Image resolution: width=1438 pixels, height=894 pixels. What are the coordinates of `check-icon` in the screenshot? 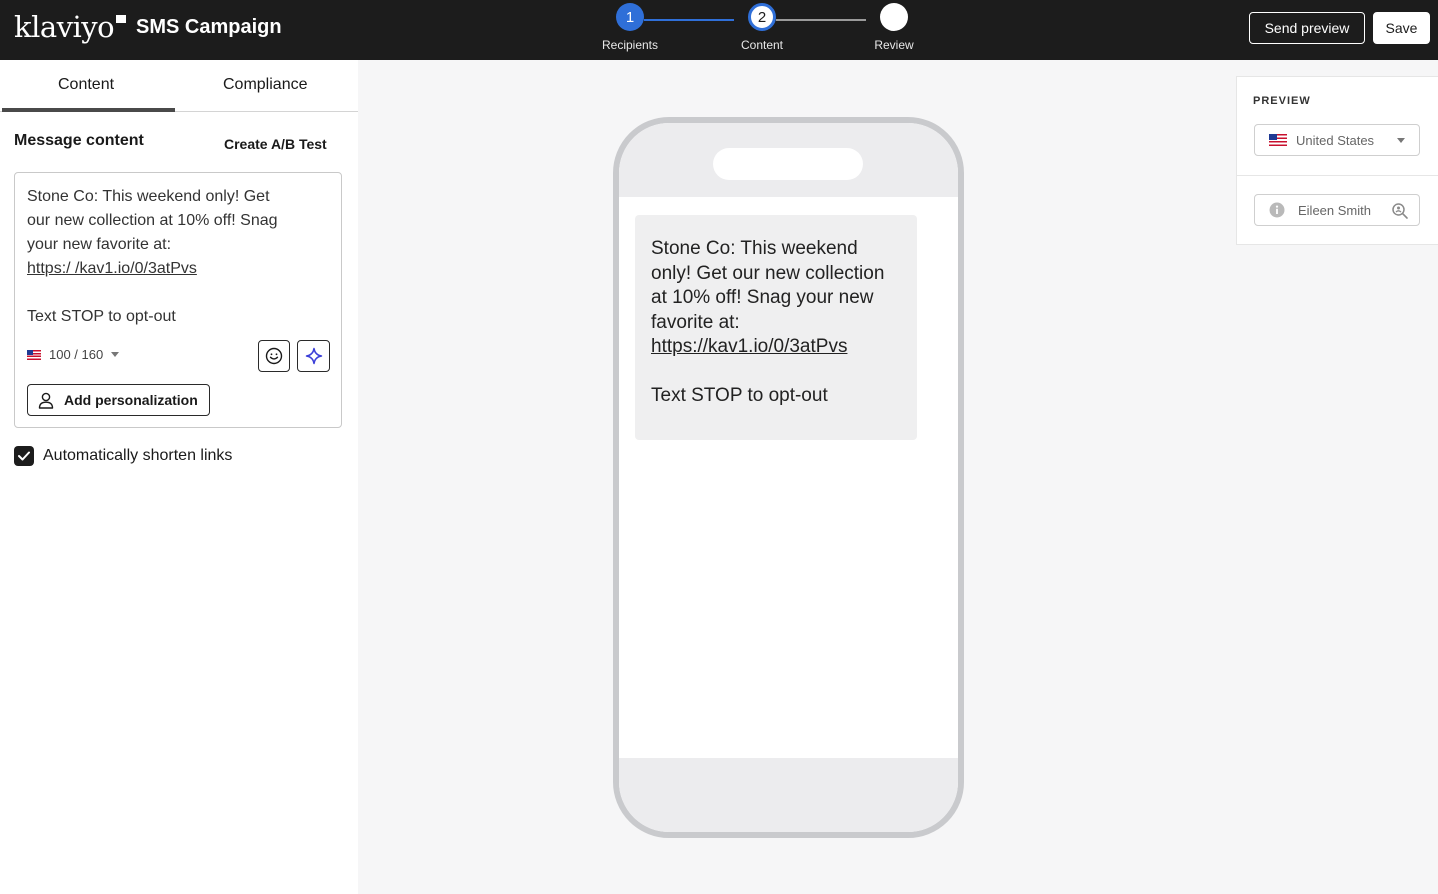 It's located at (24, 456).